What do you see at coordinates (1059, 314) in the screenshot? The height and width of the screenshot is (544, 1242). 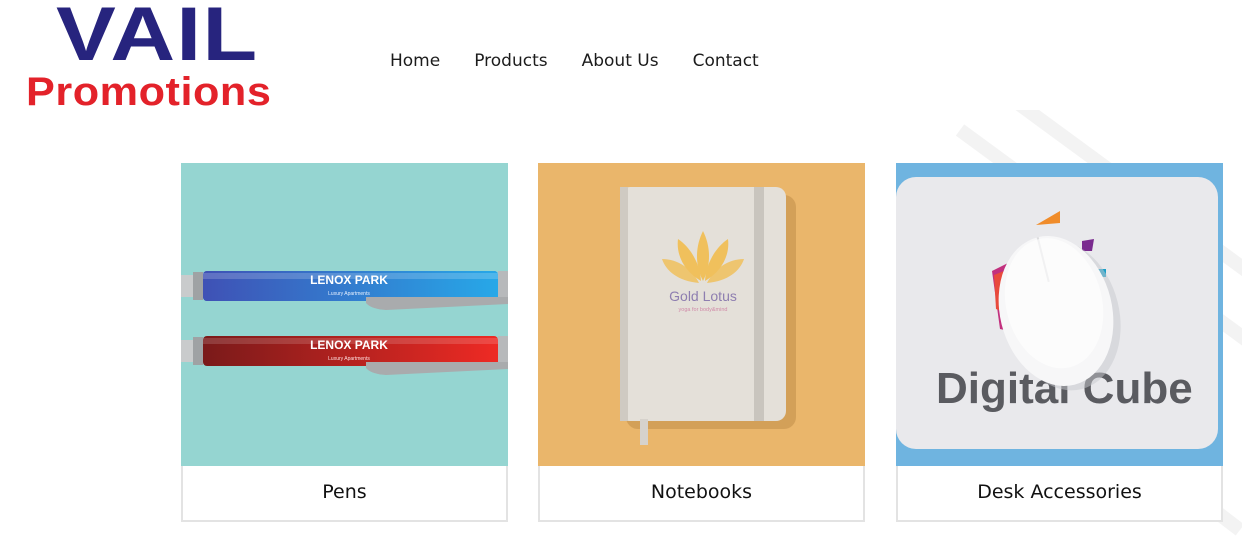 I see `desk-accessories-image: Digital Cube` at bounding box center [1059, 314].